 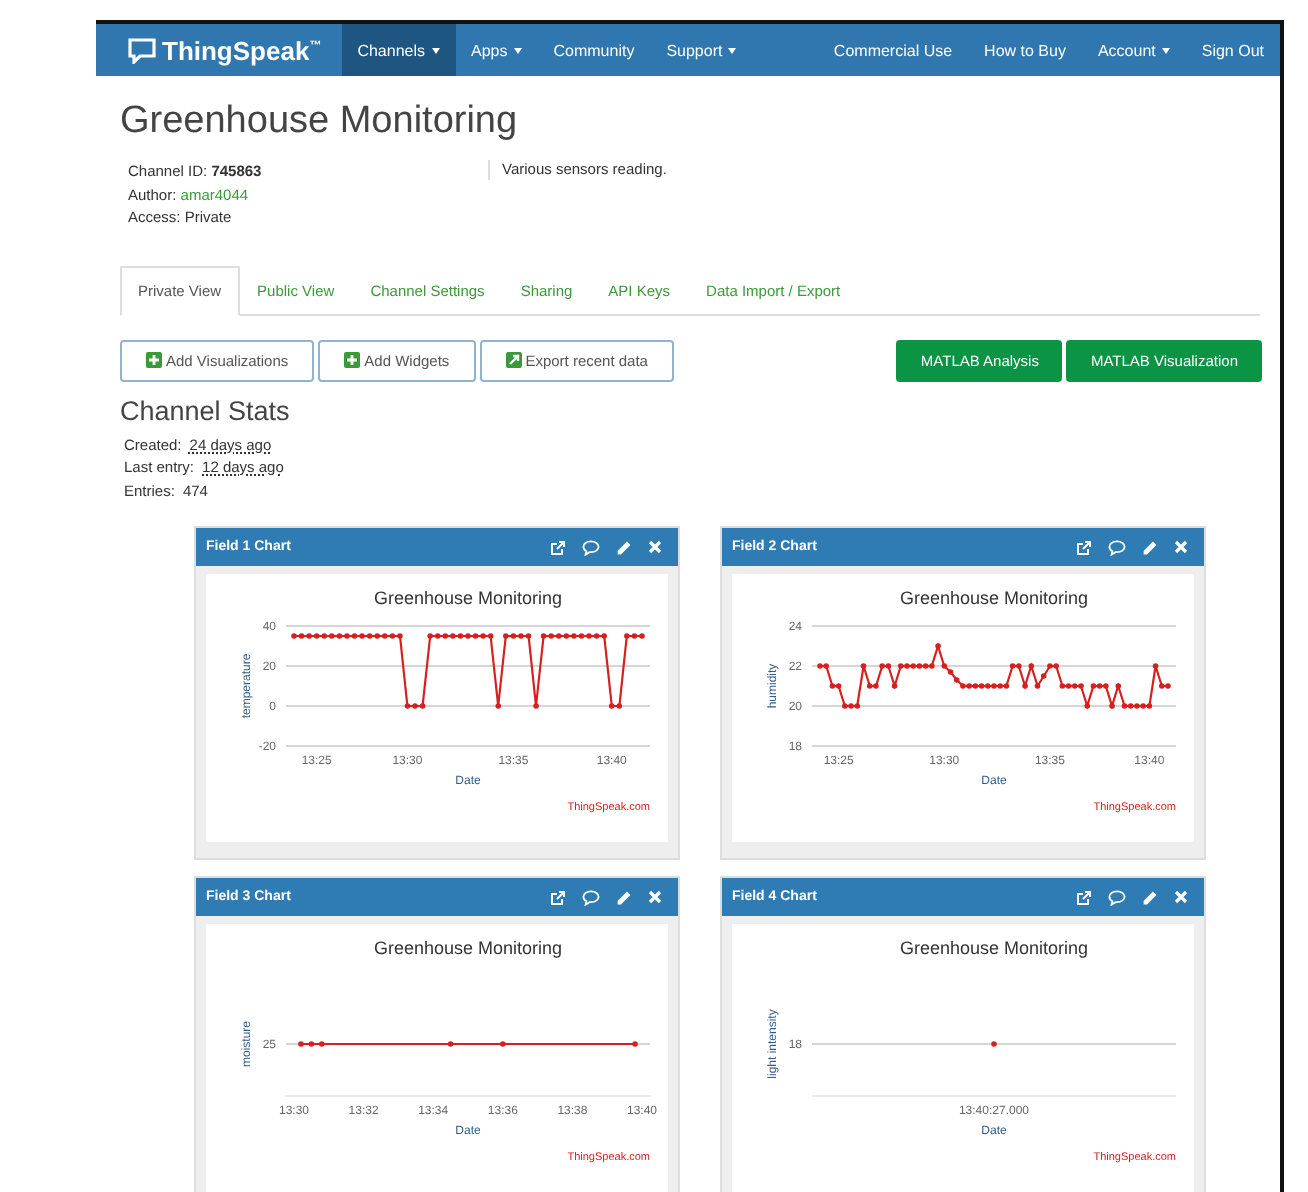 I want to click on nav-link: Sign Out, so click(x=1232, y=50).